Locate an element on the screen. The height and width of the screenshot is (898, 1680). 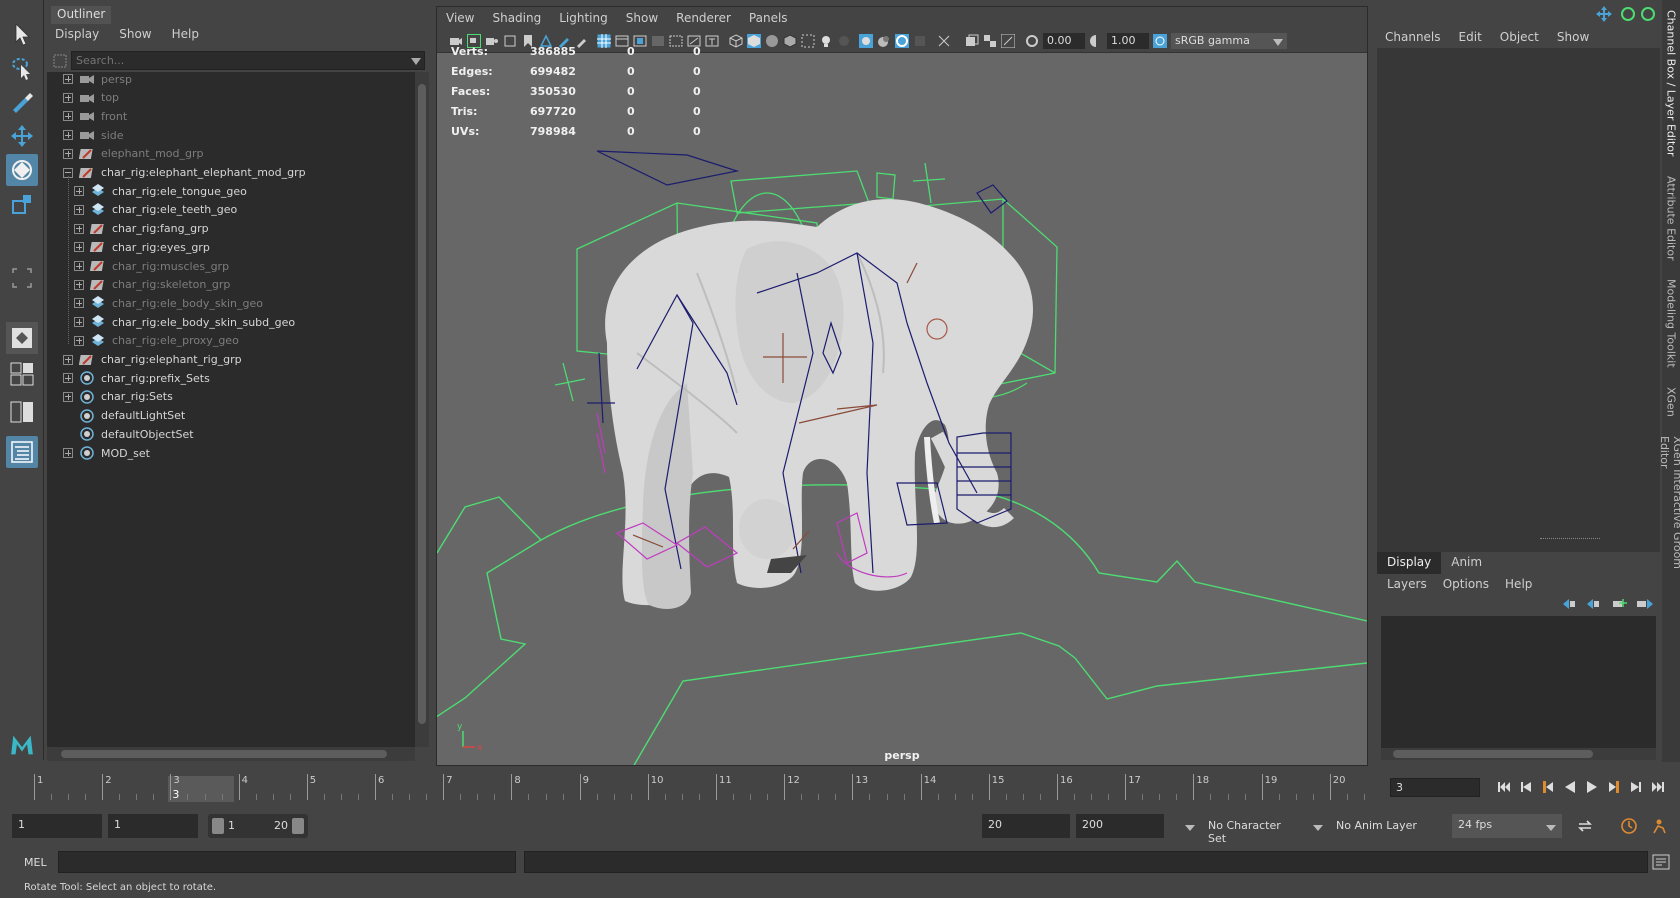
outliner-vertical-scrollbar is located at coordinates (422, 409).